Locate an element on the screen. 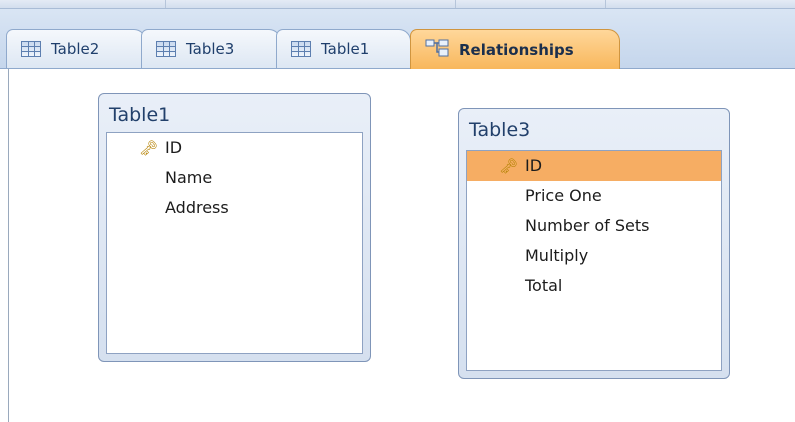  field-name: Number of Sets is located at coordinates (587, 225).